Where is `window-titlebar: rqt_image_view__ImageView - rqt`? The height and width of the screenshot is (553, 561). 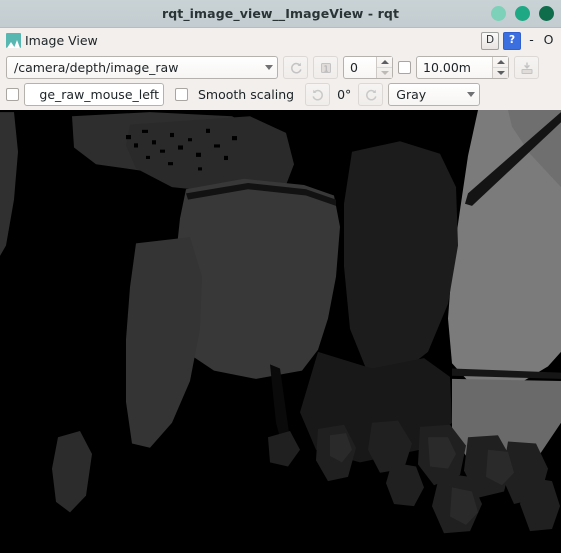
window-titlebar: rqt_image_view__ImageView - rqt is located at coordinates (280, 14).